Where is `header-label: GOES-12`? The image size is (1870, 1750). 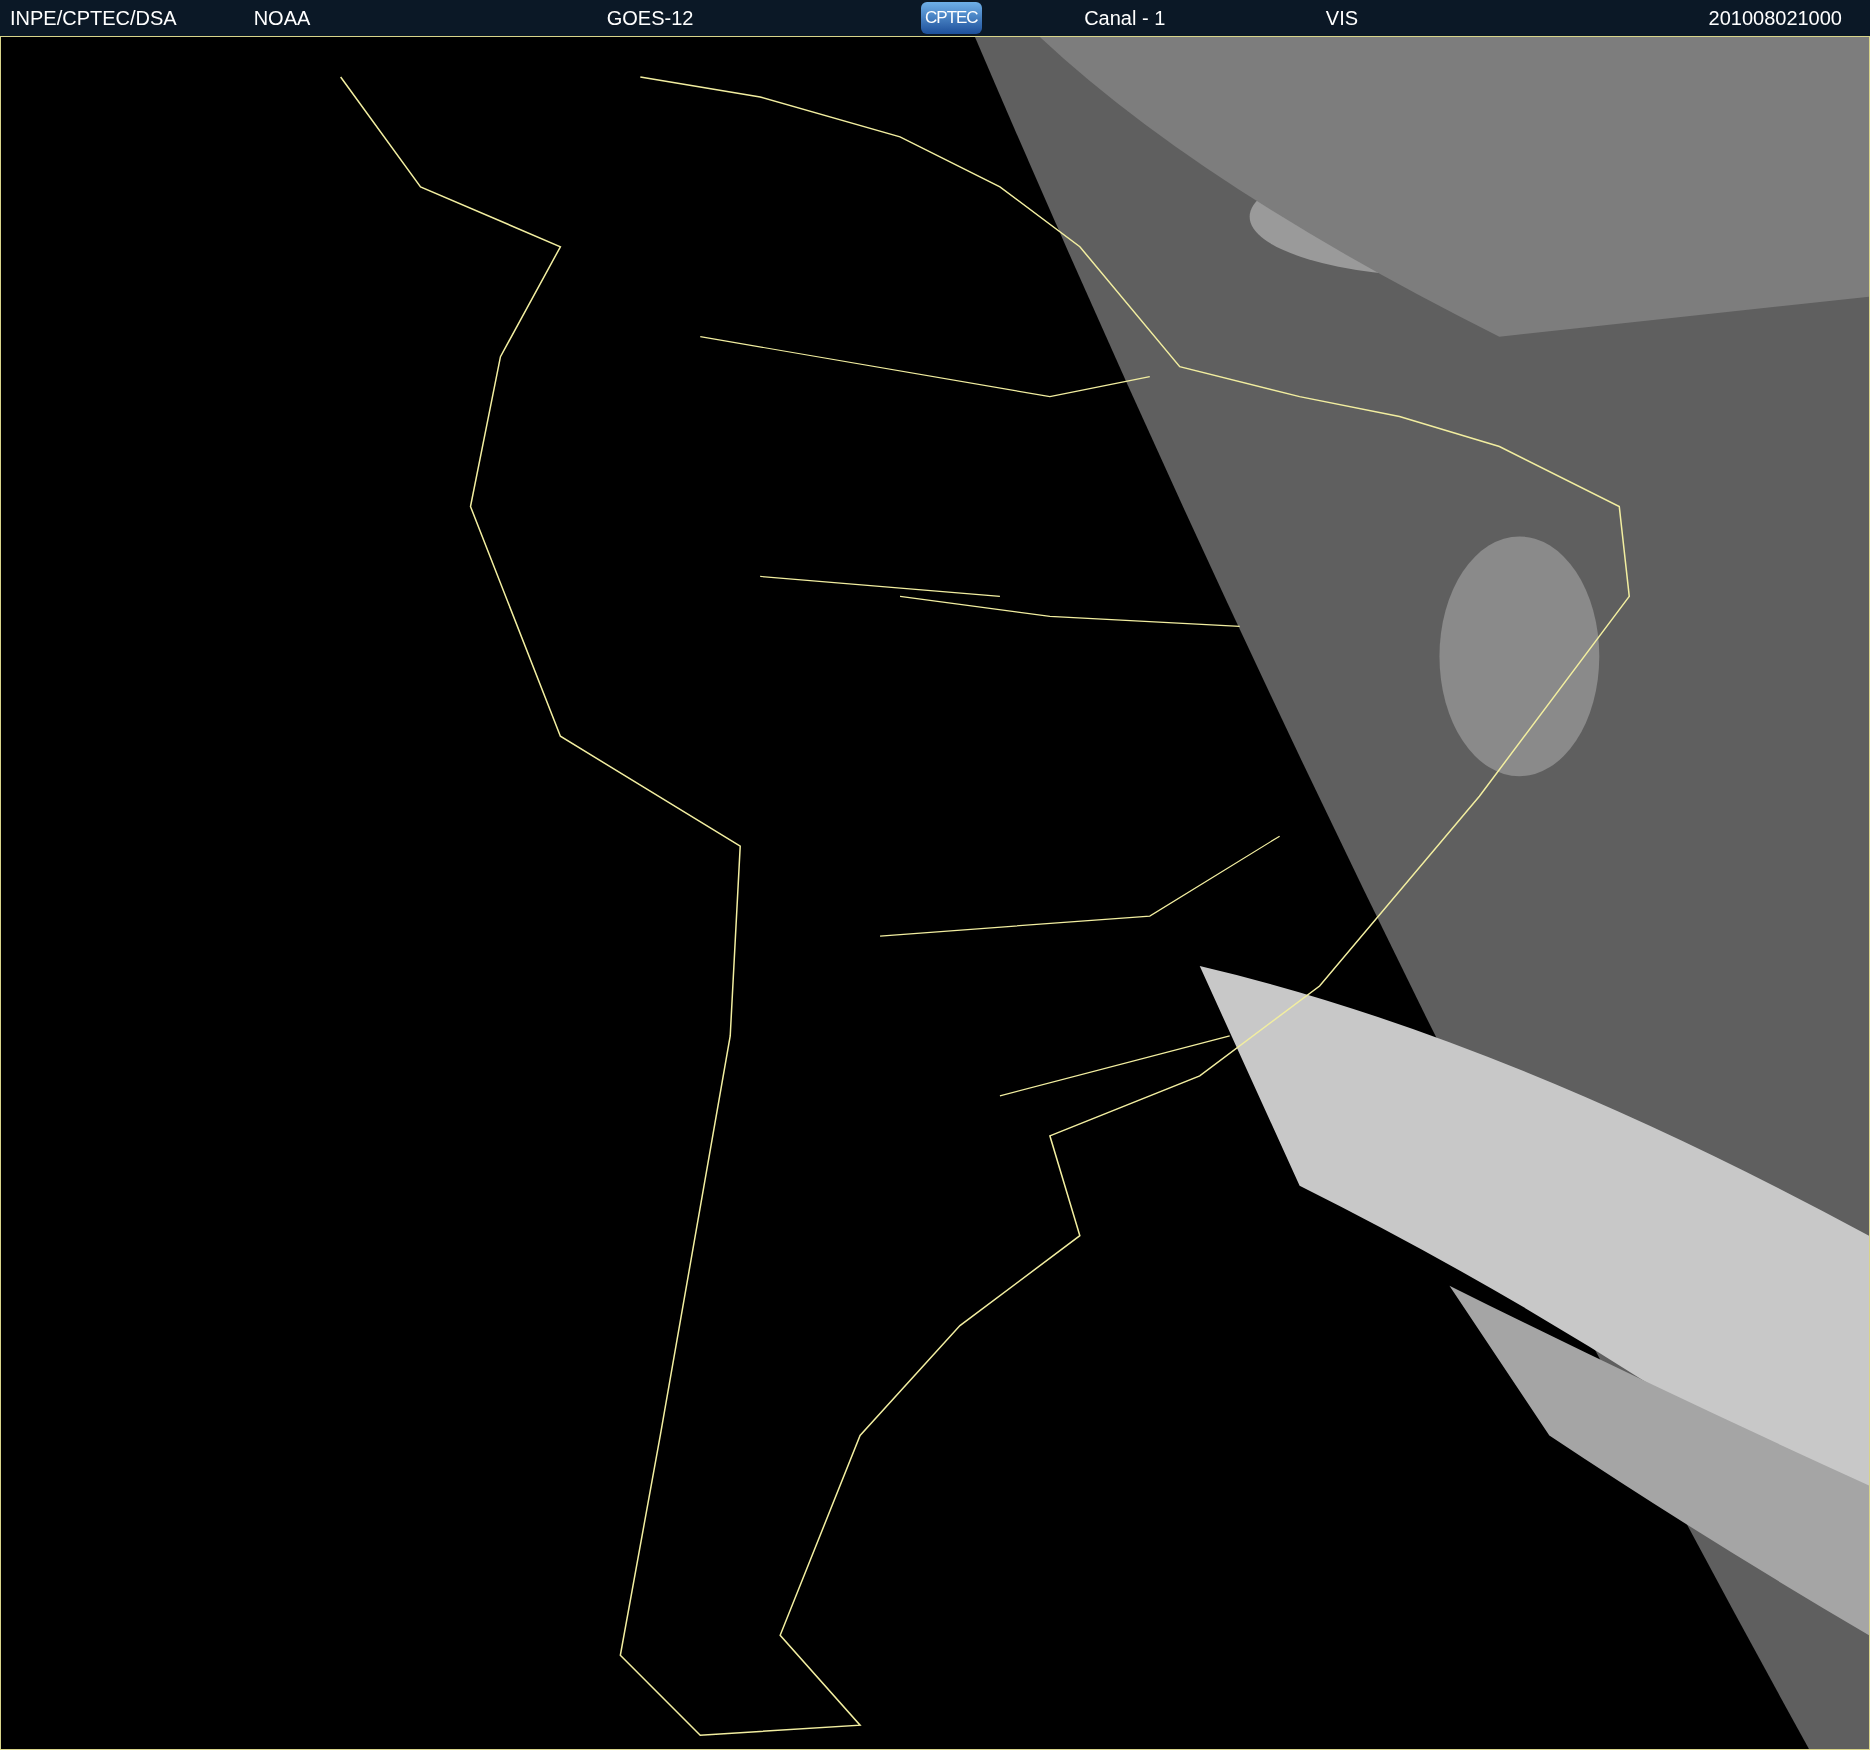
header-label: GOES-12 is located at coordinates (650, 18).